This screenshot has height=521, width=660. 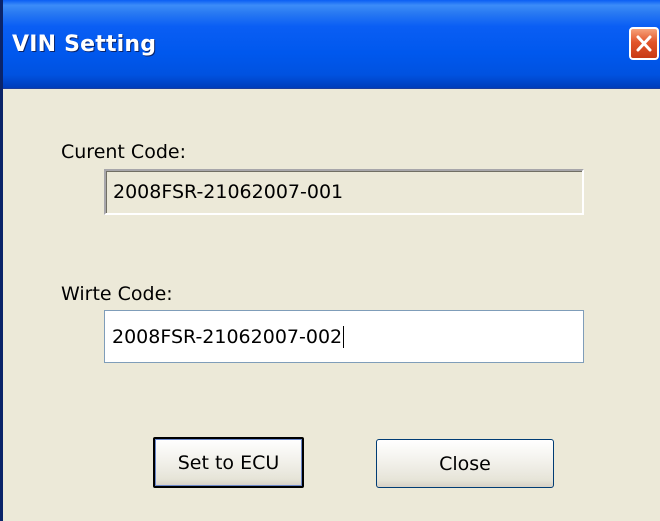 What do you see at coordinates (117, 294) in the screenshot?
I see `write-code-label: Wirte Code:` at bounding box center [117, 294].